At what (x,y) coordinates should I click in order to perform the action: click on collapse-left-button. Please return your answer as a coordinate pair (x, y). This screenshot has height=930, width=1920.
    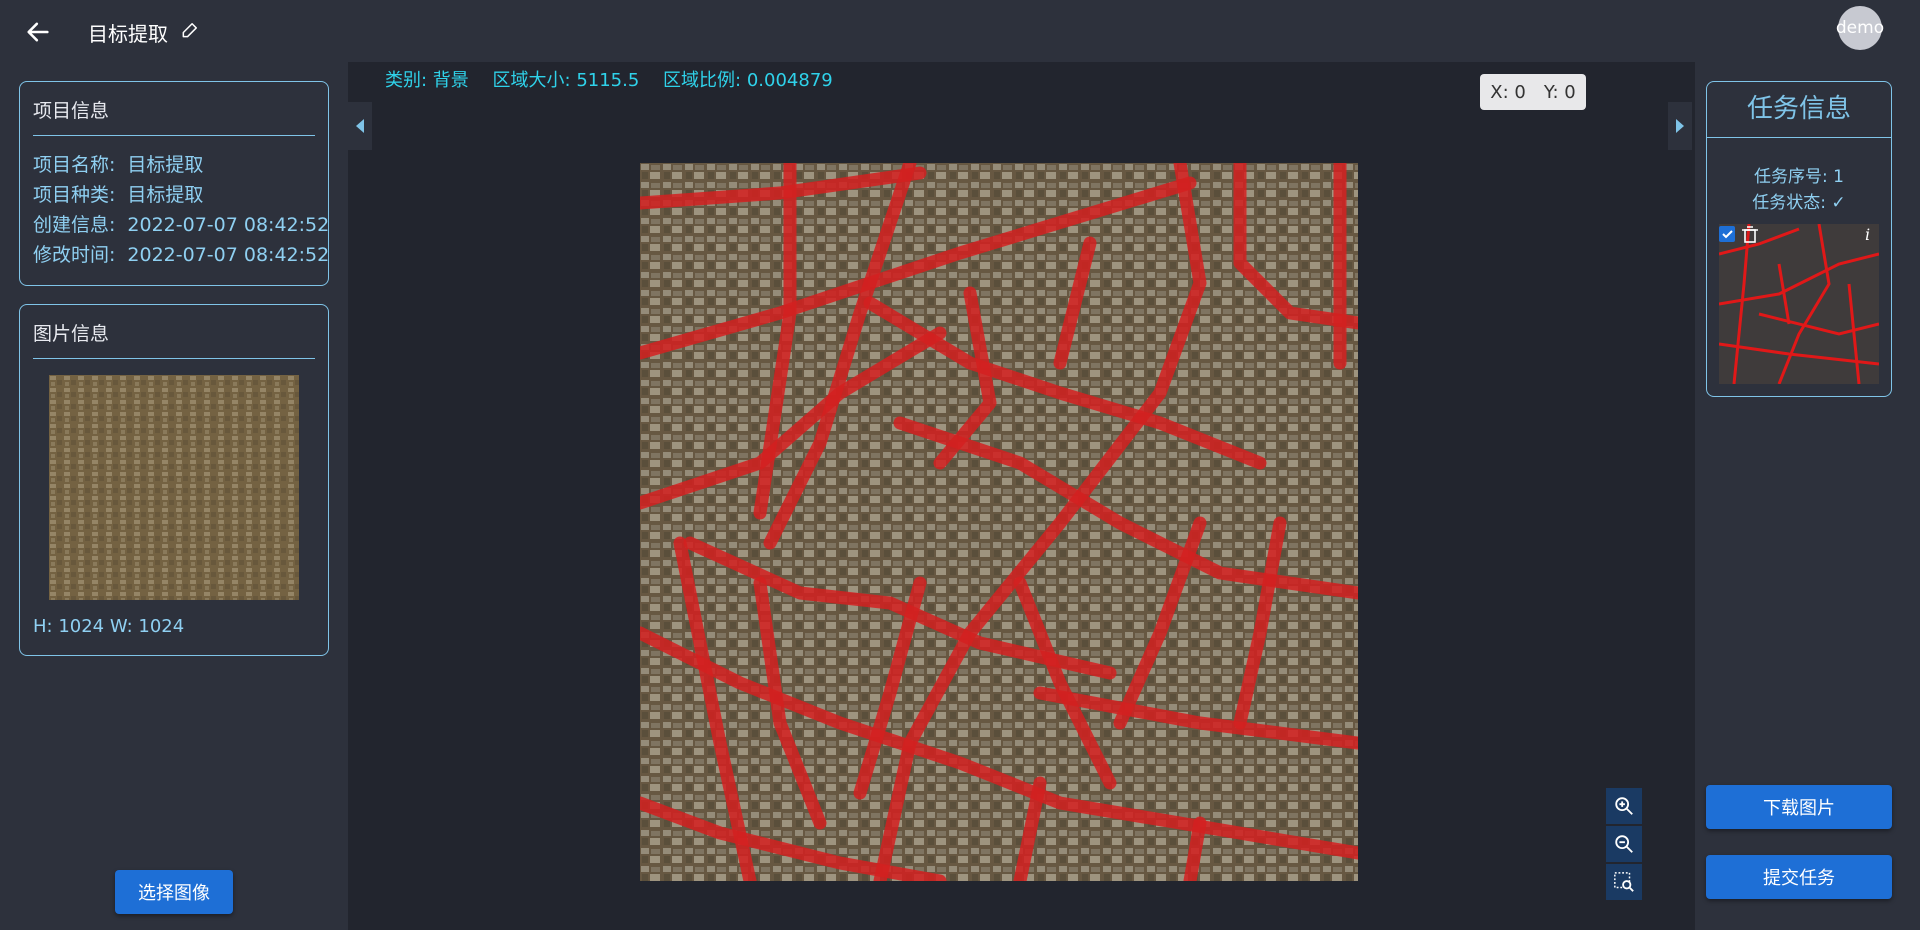
    Looking at the image, I should click on (360, 126).